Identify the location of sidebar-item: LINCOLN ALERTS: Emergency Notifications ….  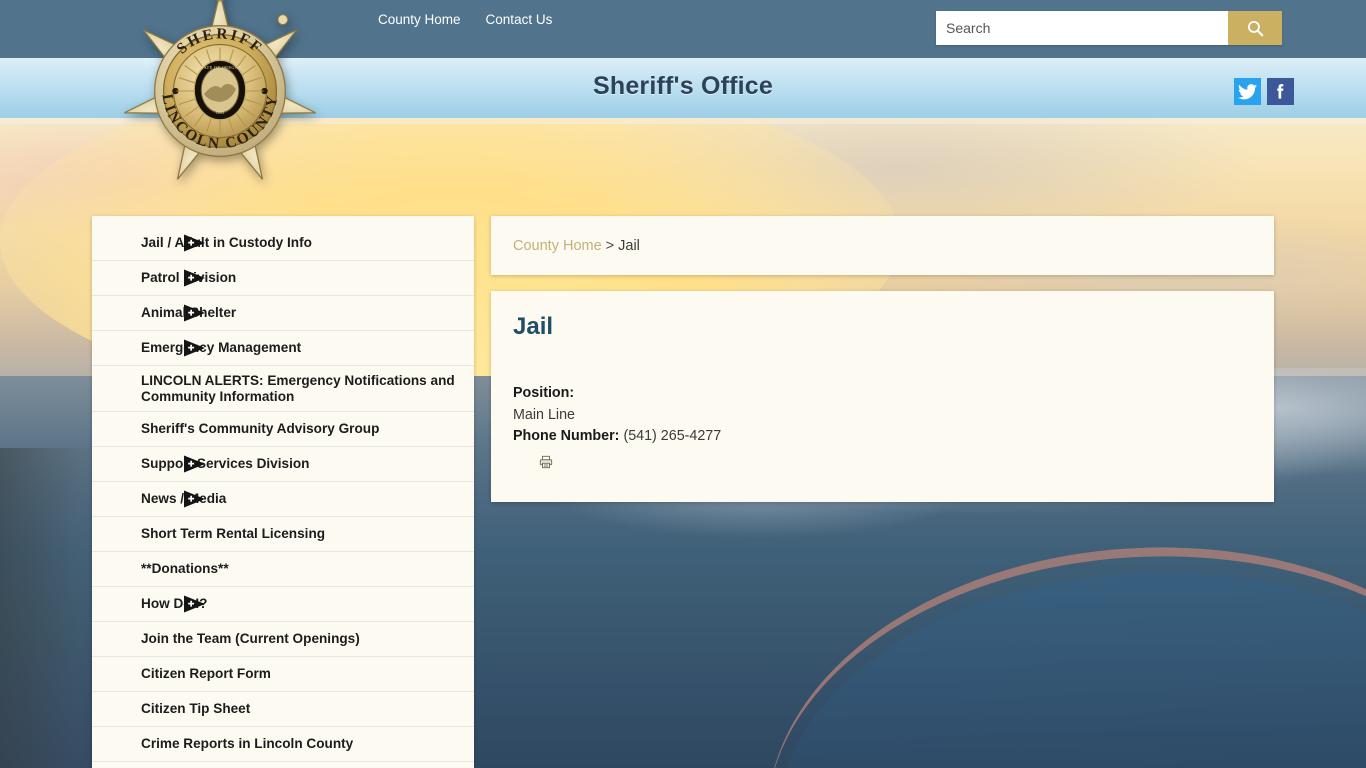
(283, 389).